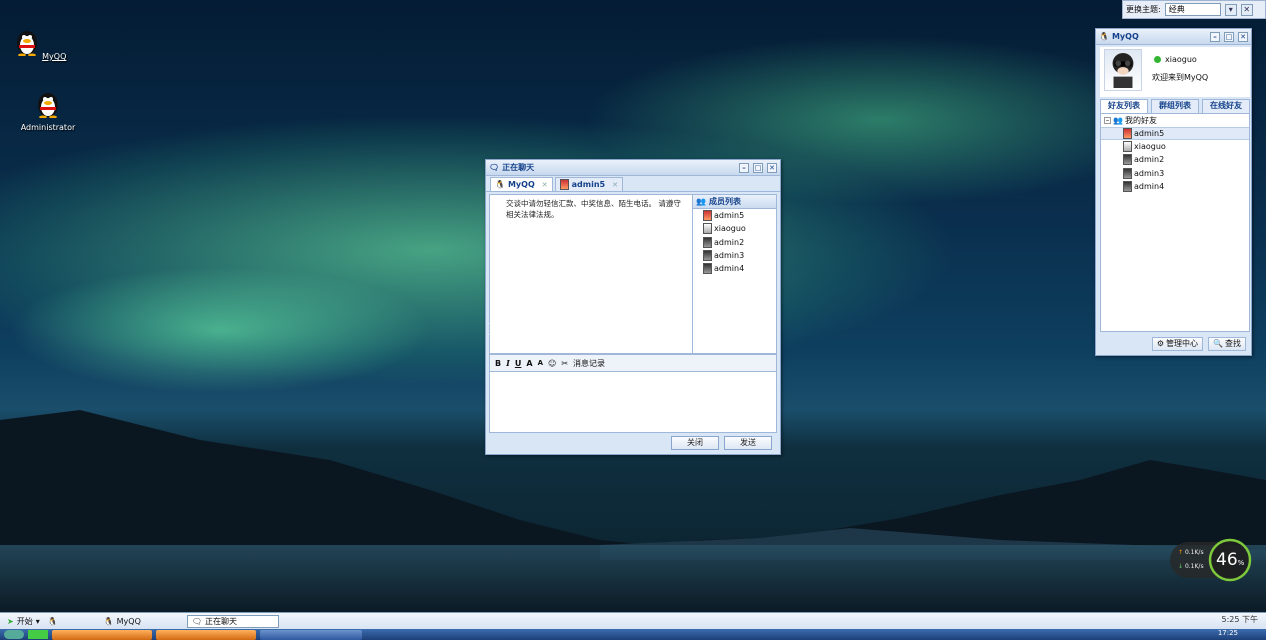  Describe the element at coordinates (1175, 72) in the screenshot. I see `profile-card: xiaoguo 欢迎来到MyQQ` at that location.